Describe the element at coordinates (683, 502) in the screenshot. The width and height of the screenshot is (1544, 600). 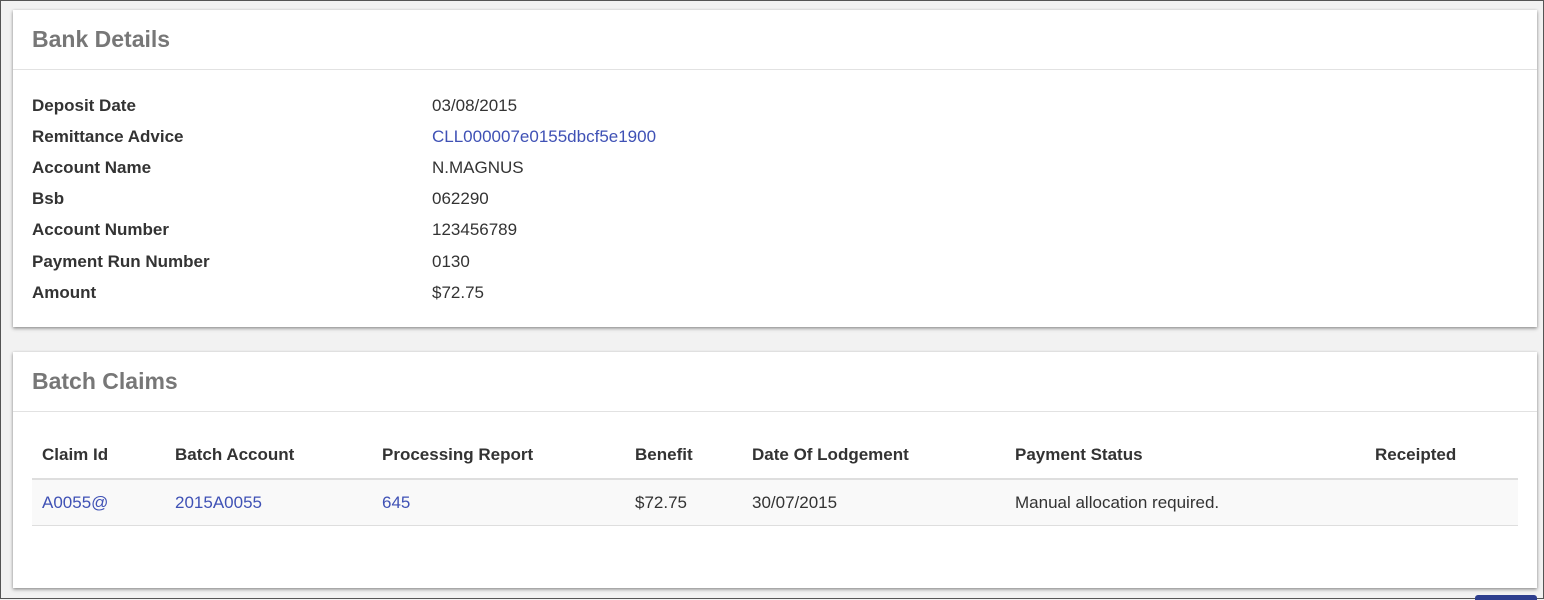
I see `benefit-cell: $72.75` at that location.